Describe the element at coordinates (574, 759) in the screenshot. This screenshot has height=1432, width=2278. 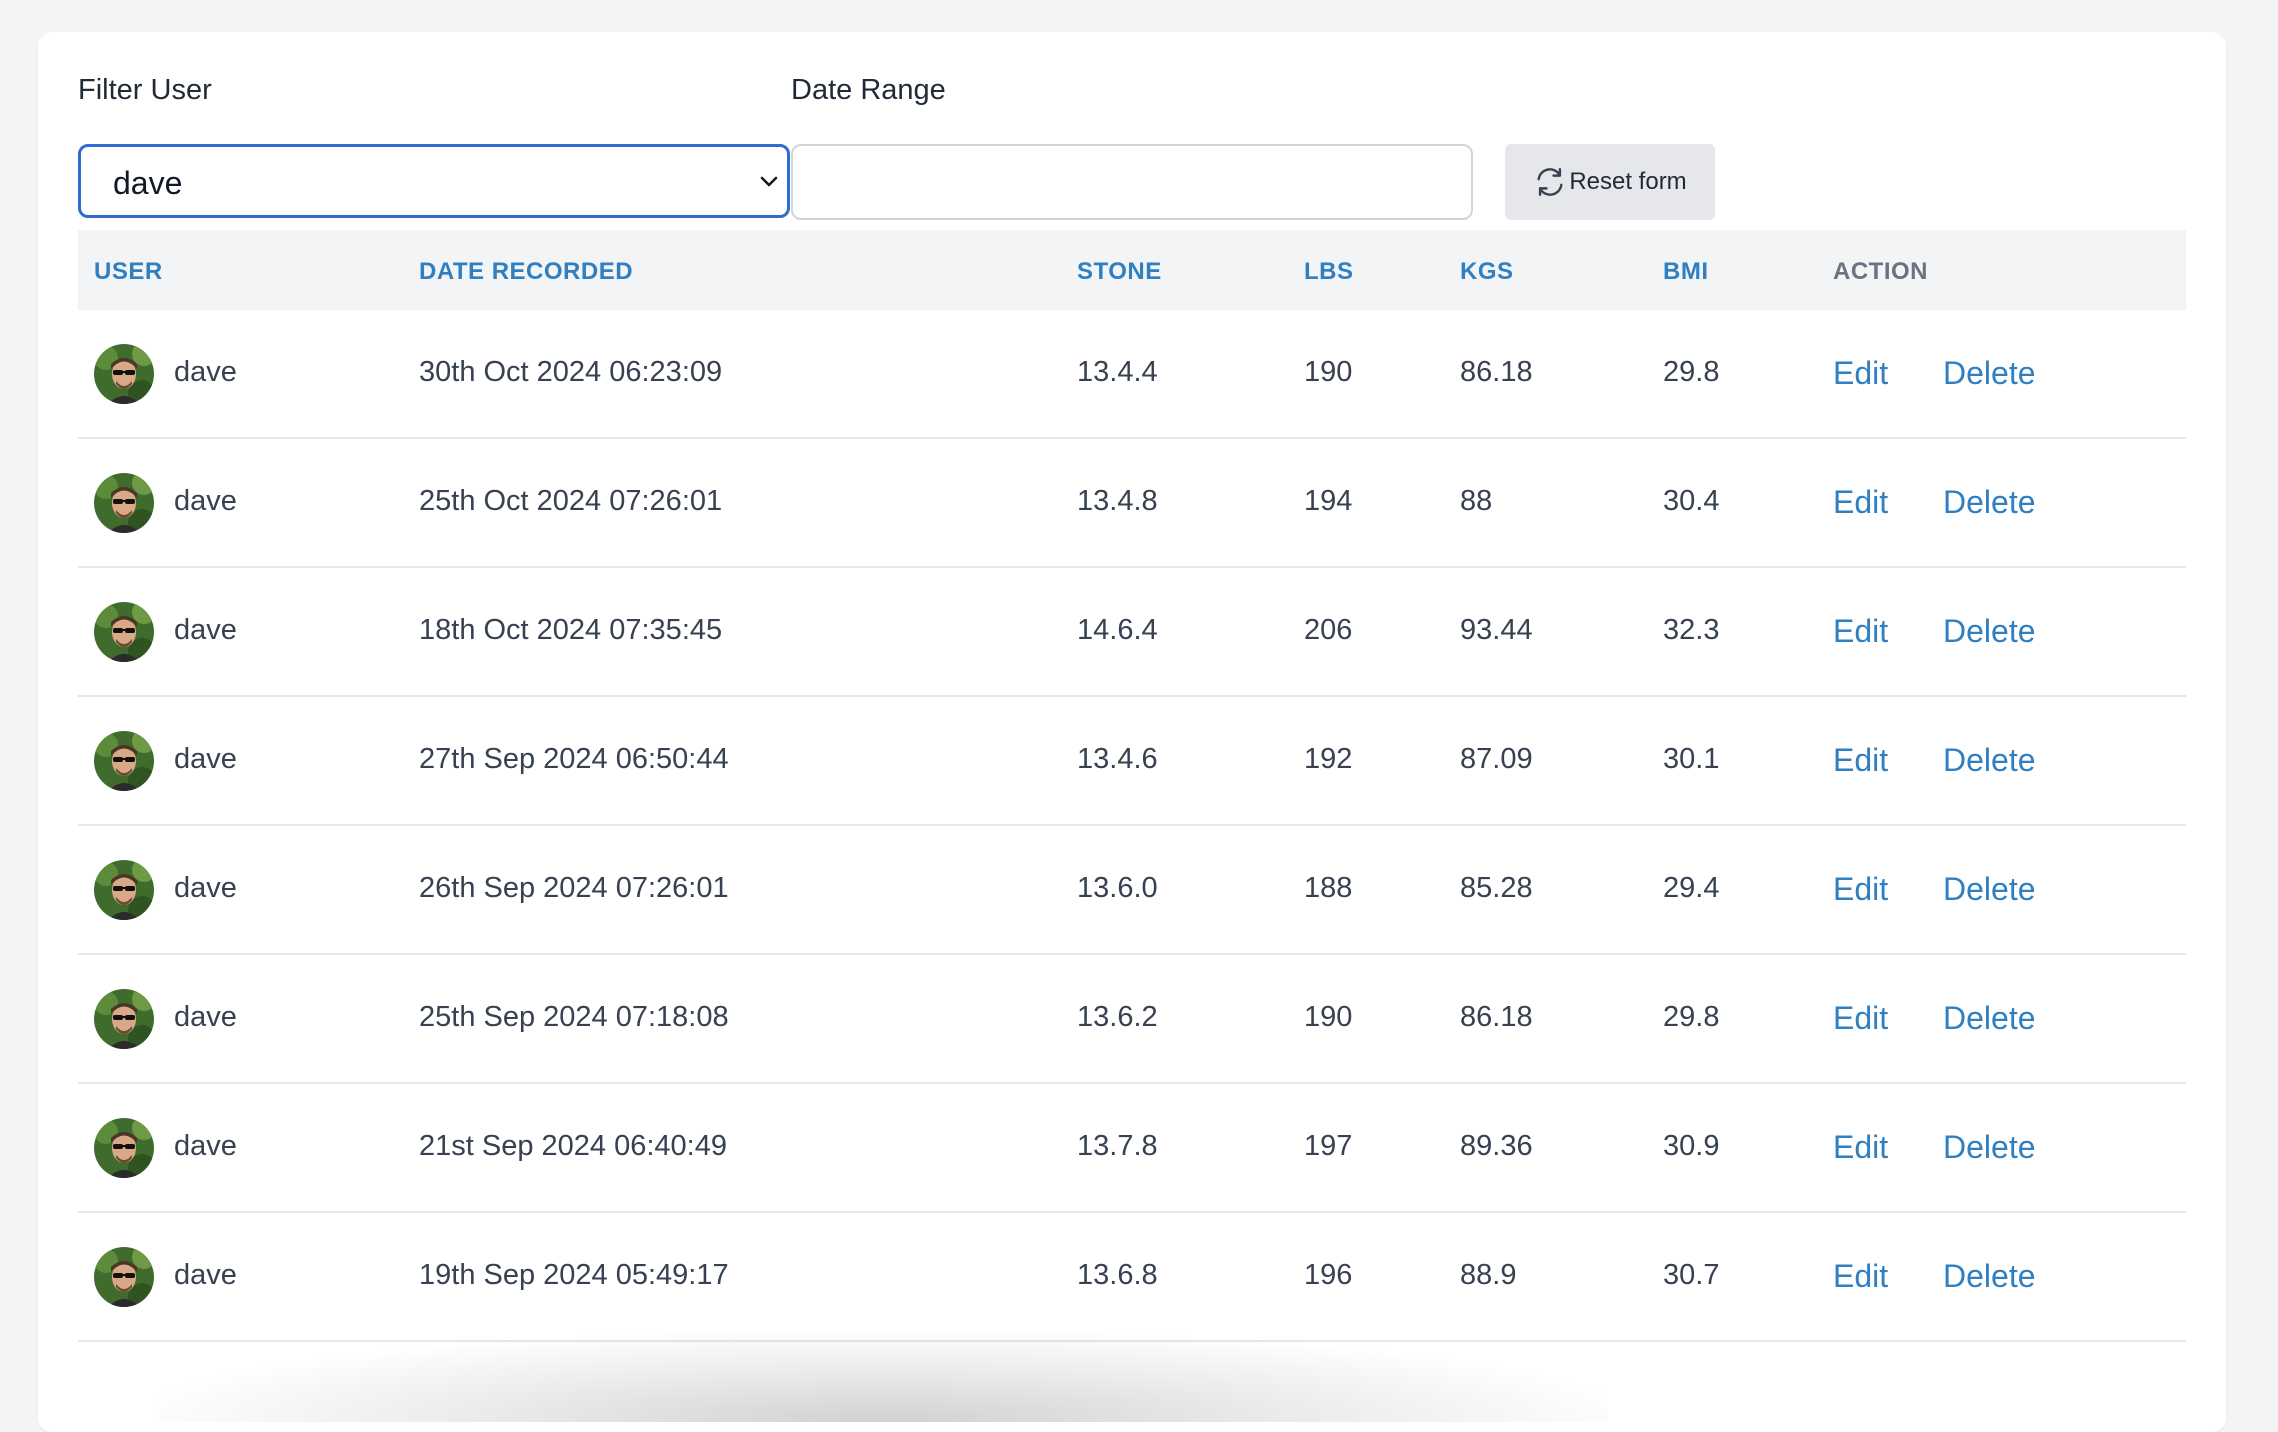
I see `cell-date: 27th Sep 2024 06:50:44` at that location.